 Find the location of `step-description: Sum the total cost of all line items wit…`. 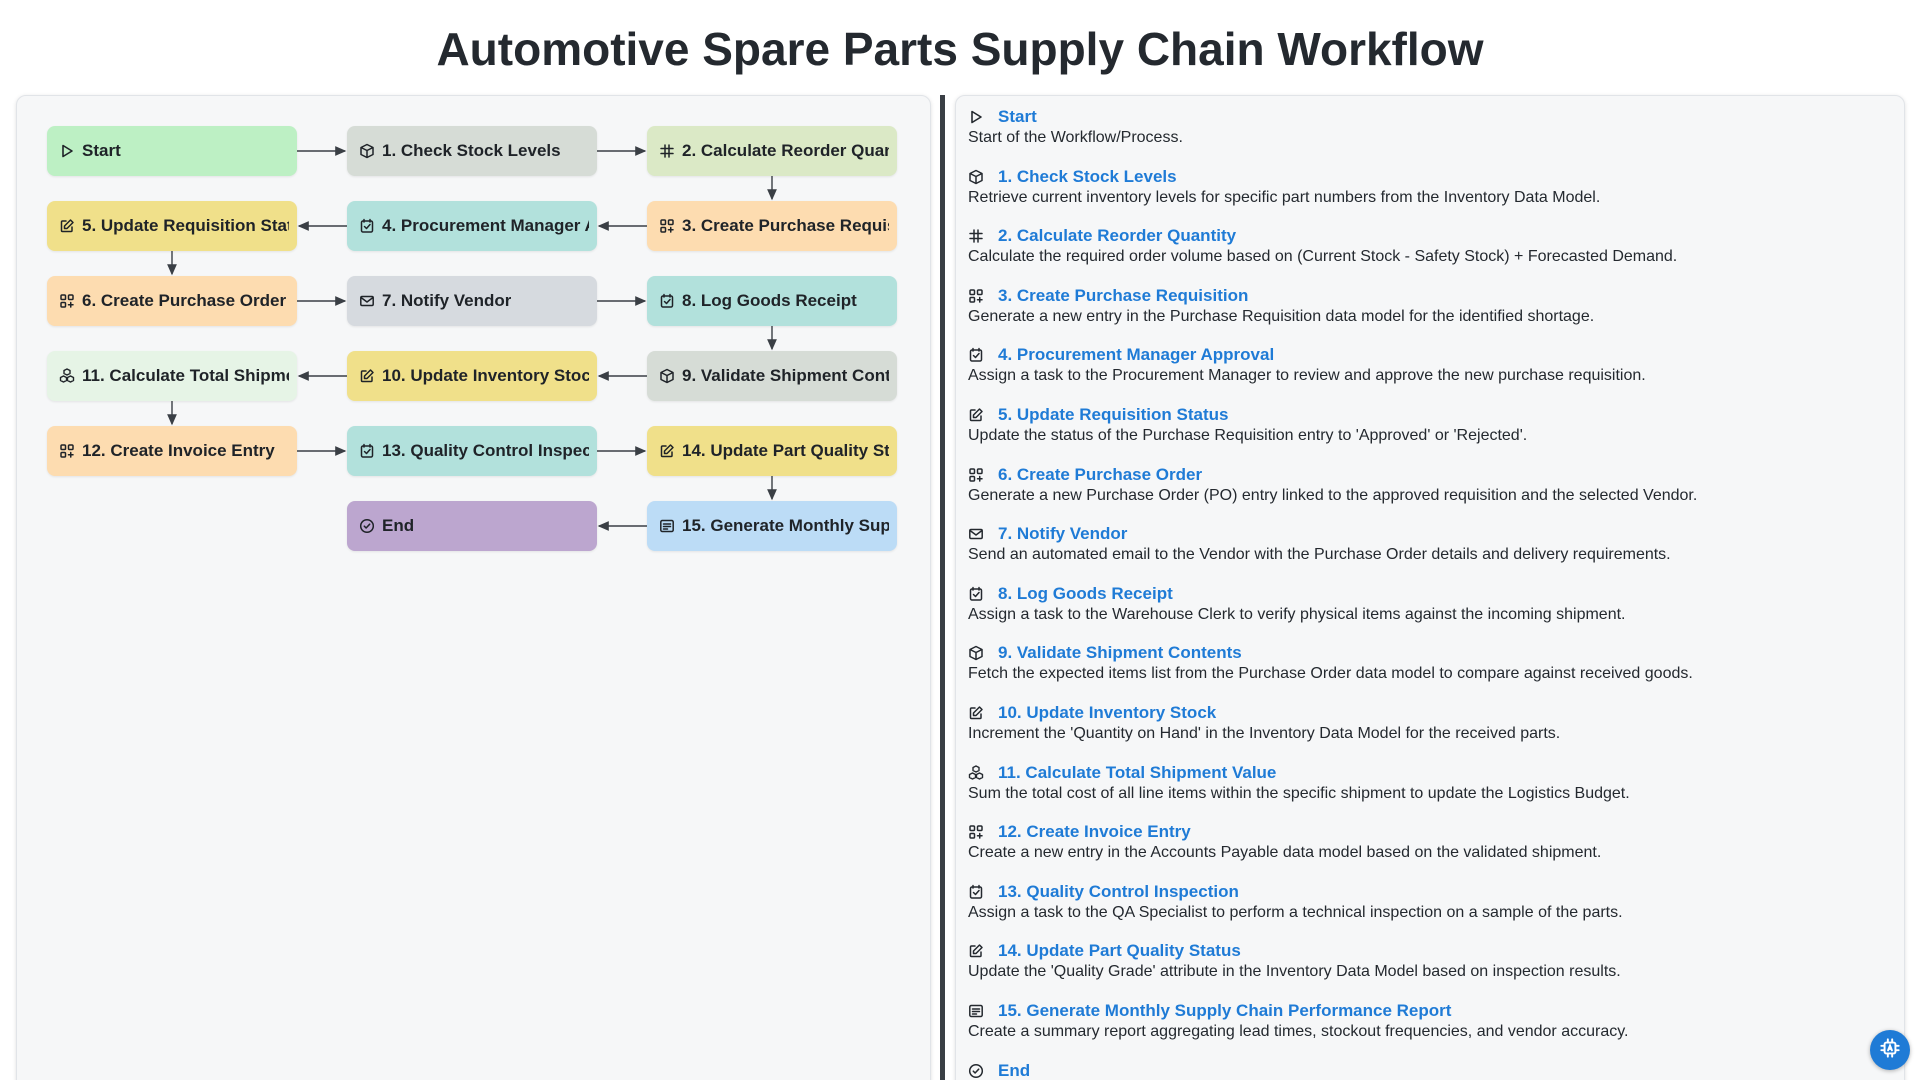

step-description: Sum the total cost of all line items wit… is located at coordinates (1299, 793).